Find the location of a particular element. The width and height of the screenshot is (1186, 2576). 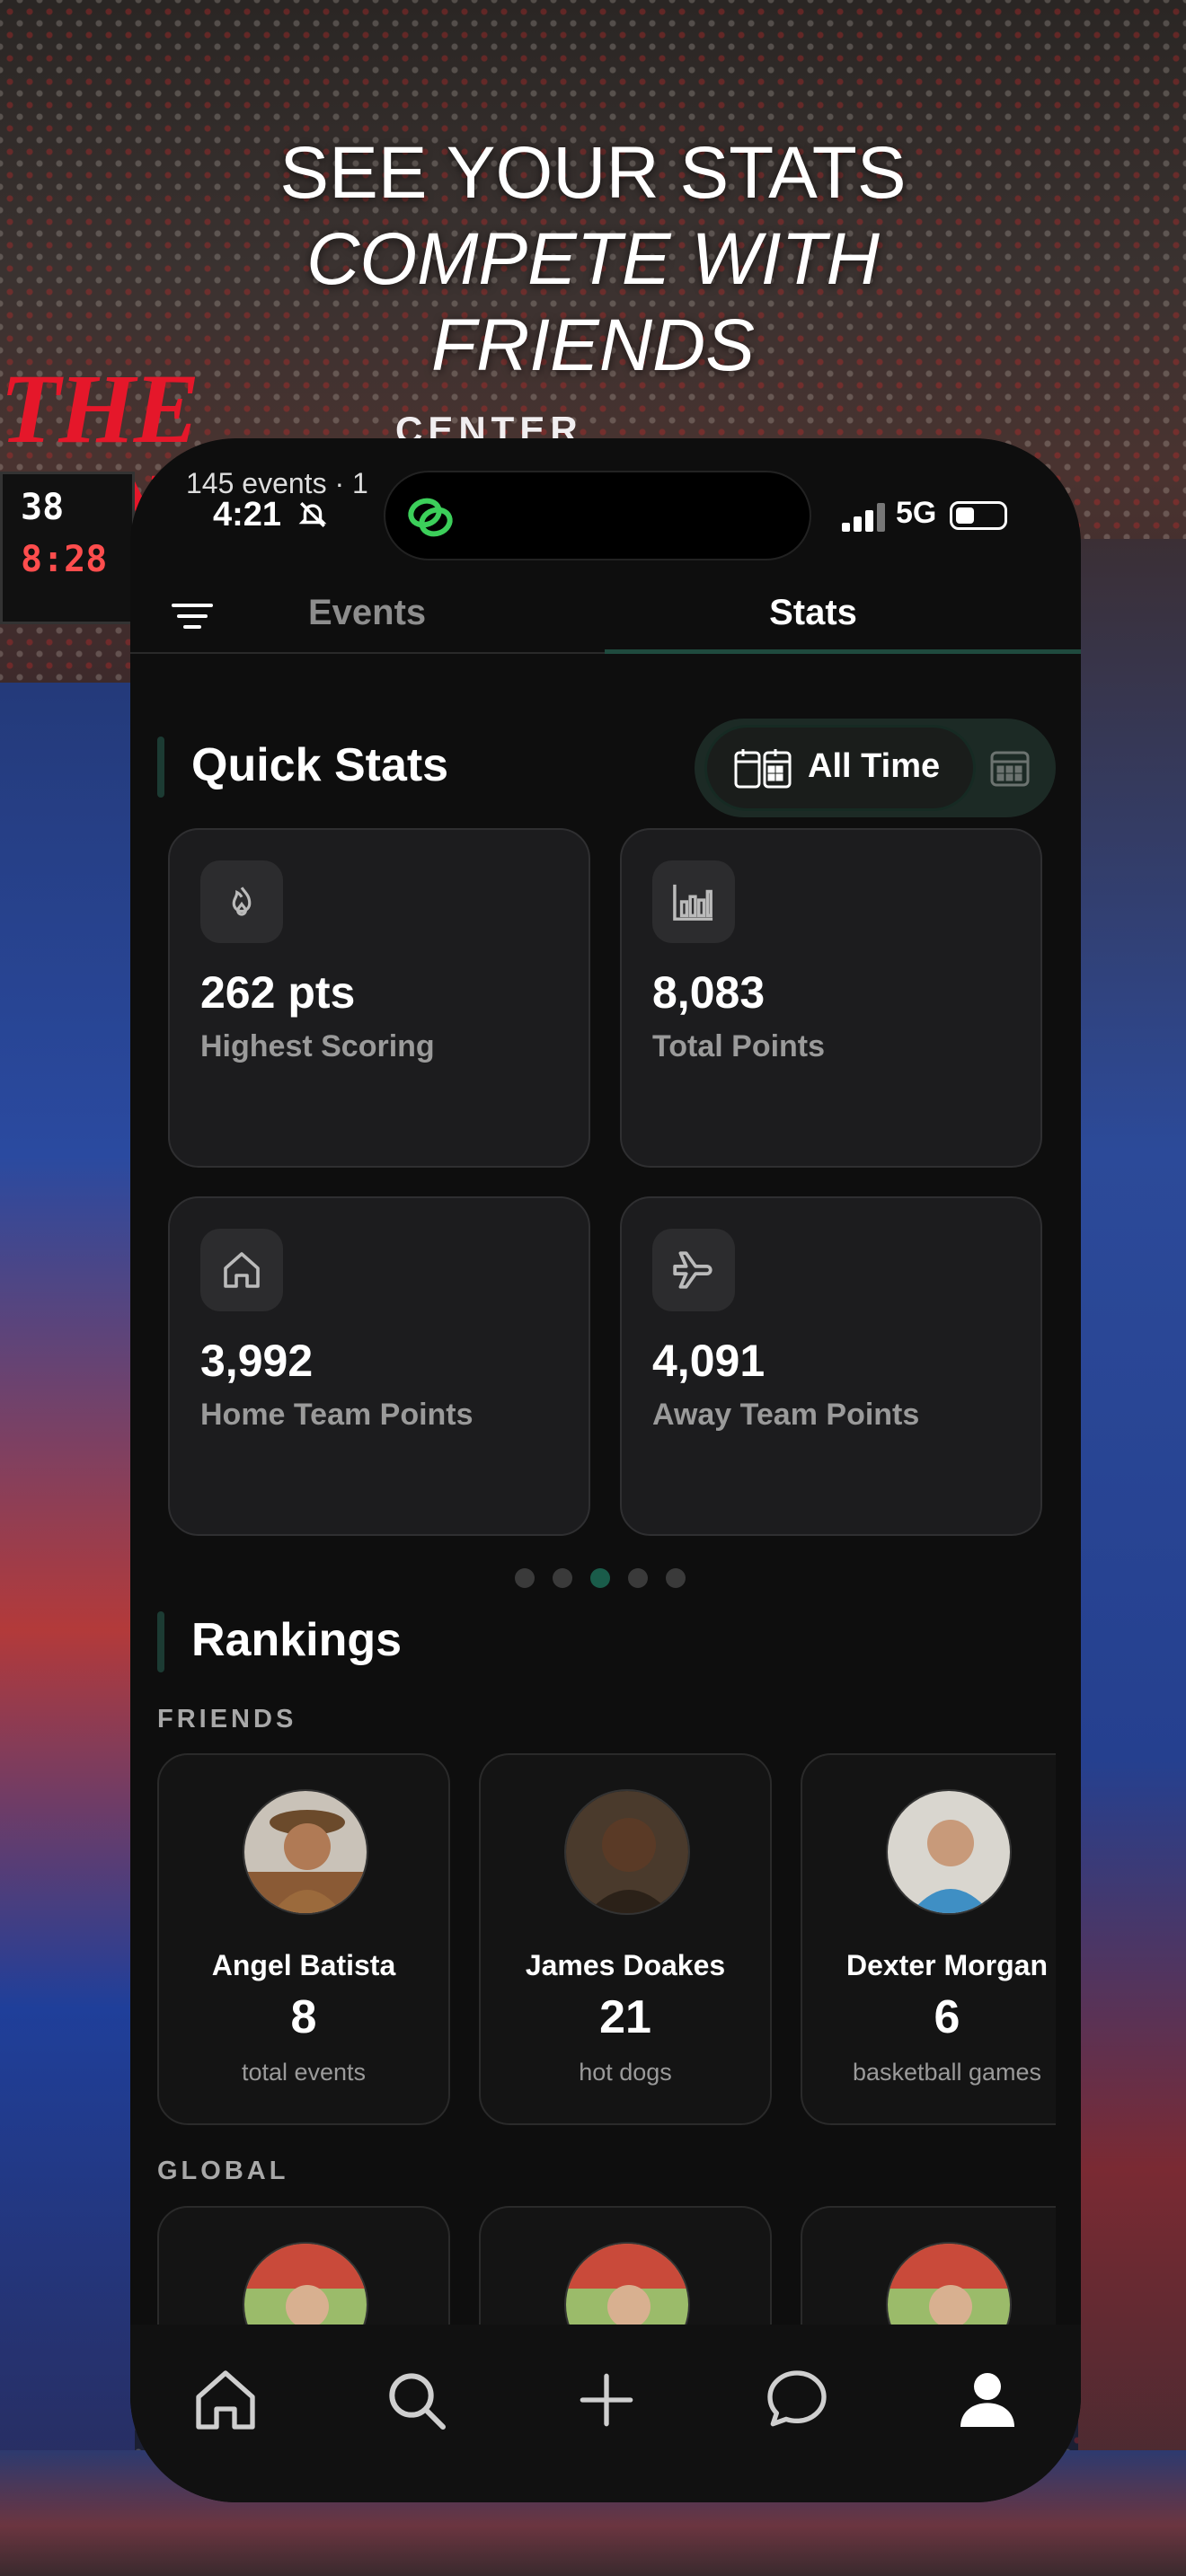

battery-icon is located at coordinates (978, 515).